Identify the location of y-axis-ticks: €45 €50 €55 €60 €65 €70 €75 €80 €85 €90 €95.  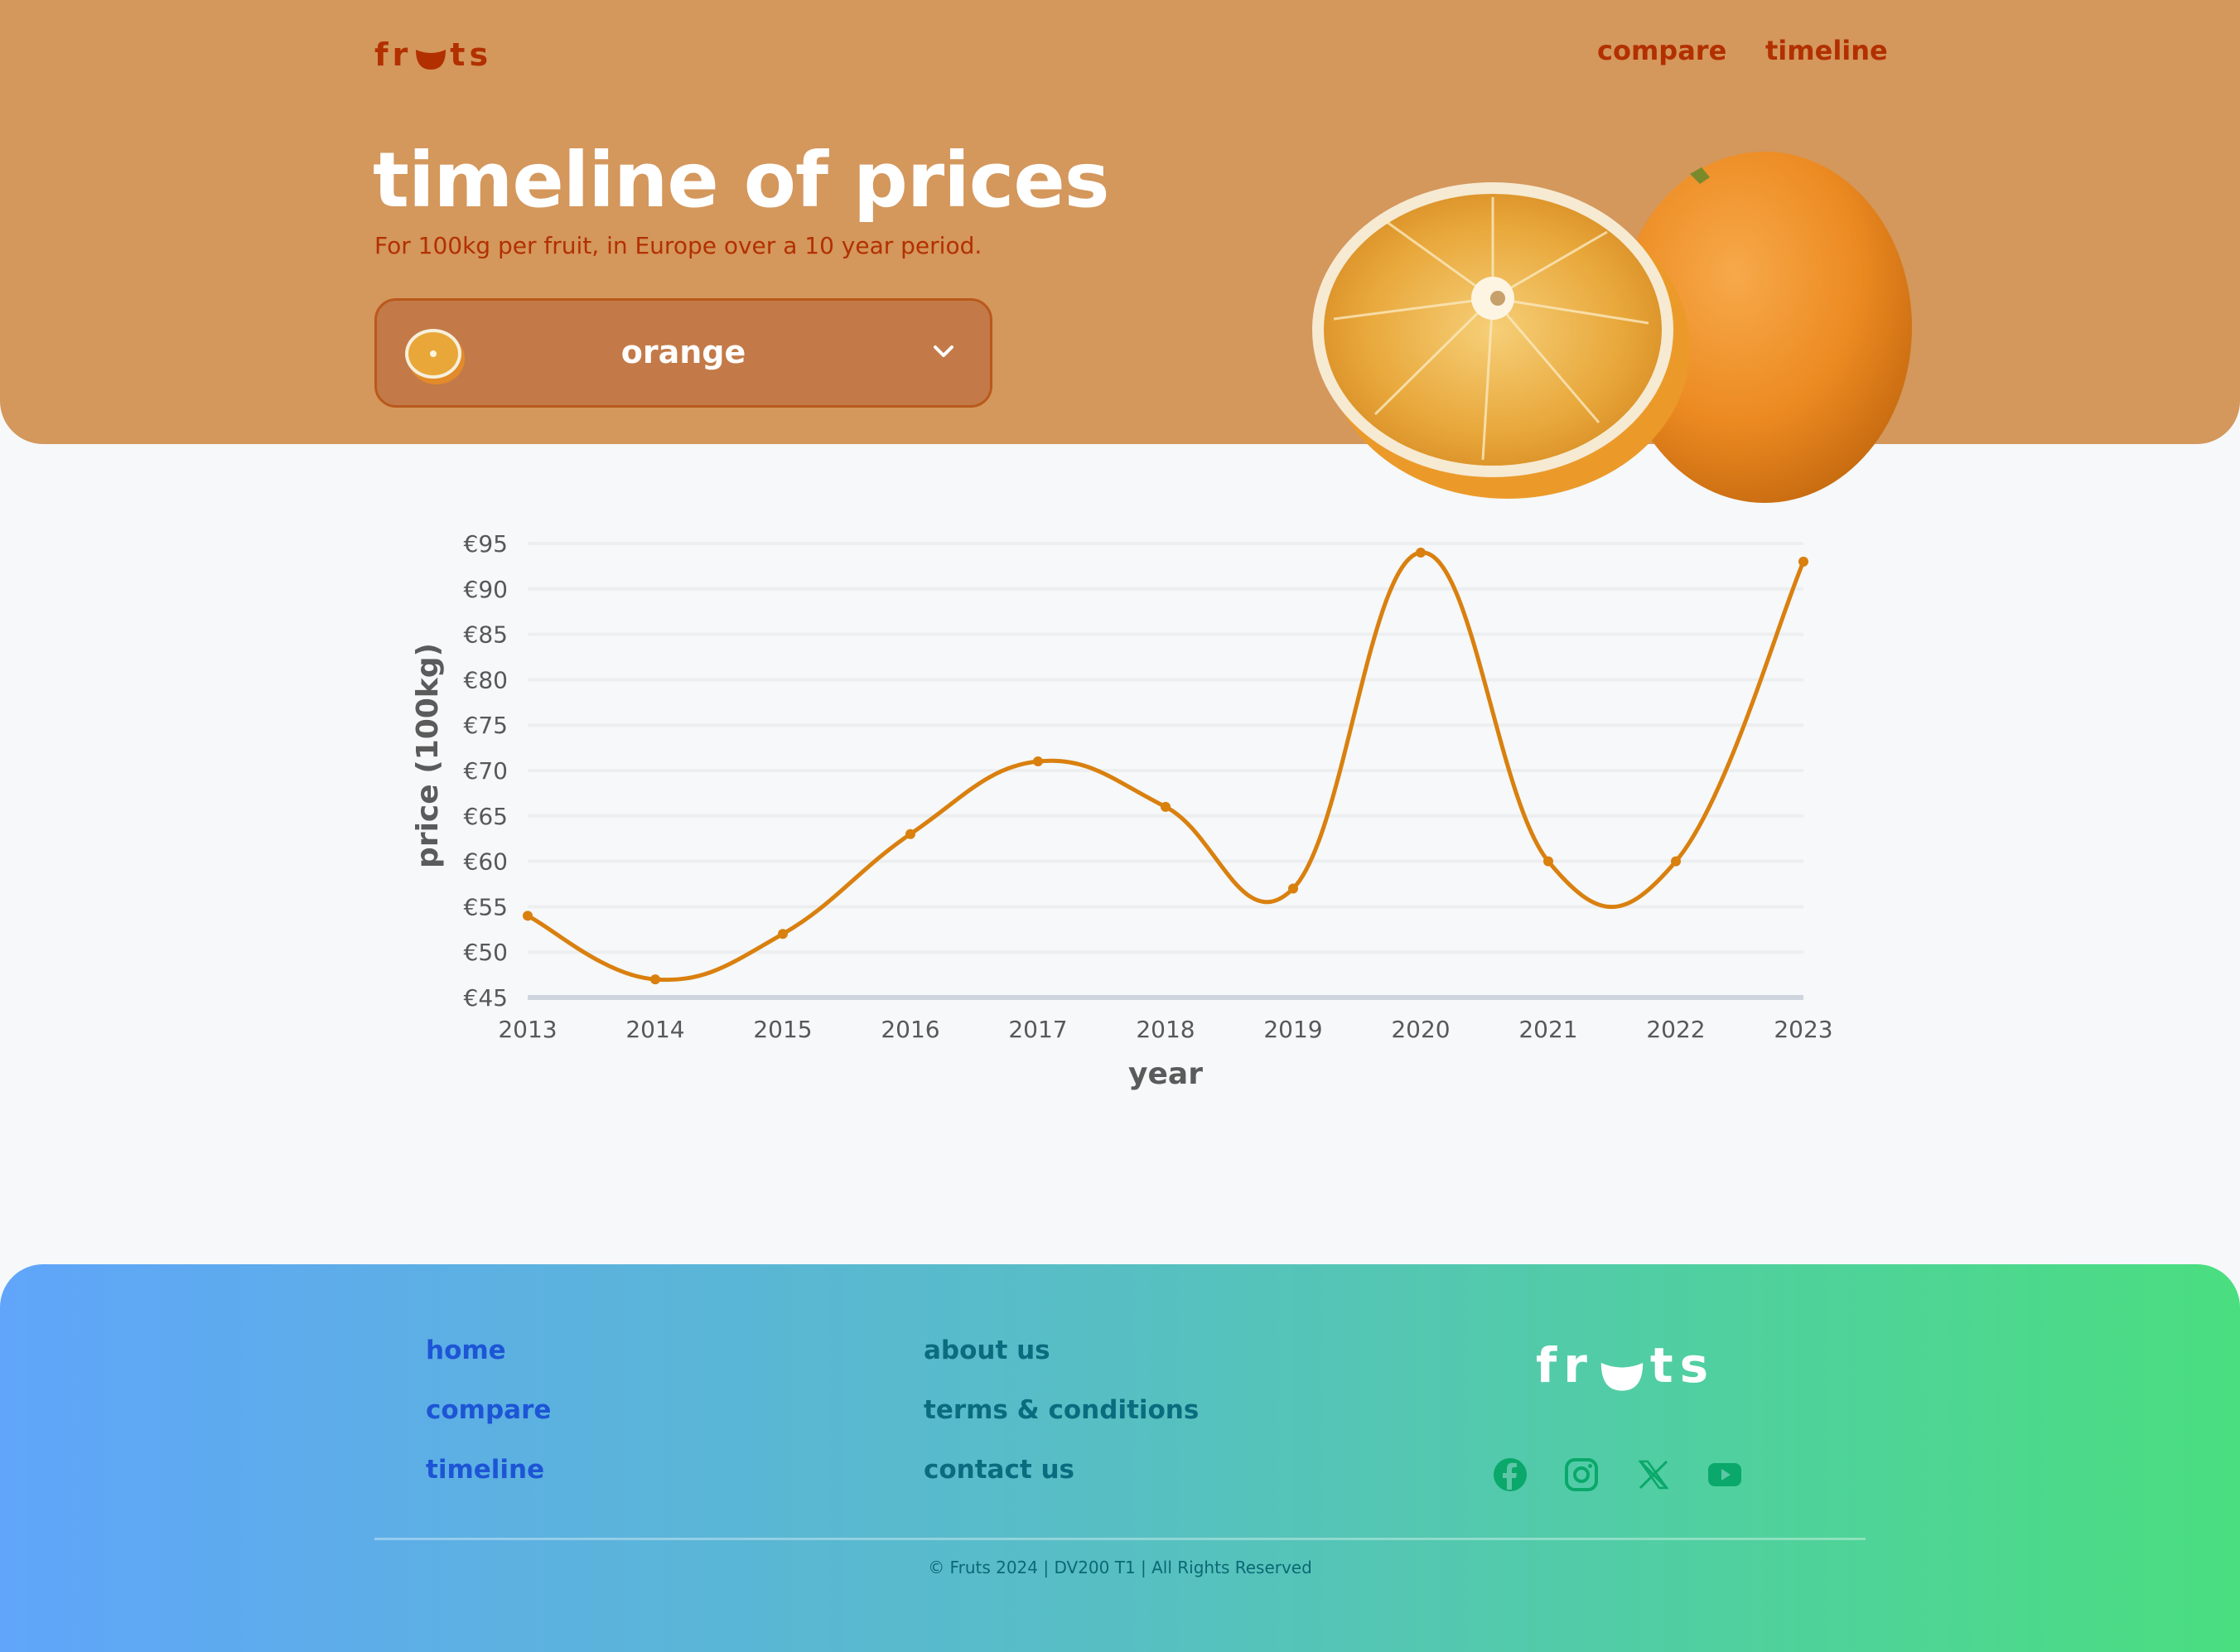
(486, 771).